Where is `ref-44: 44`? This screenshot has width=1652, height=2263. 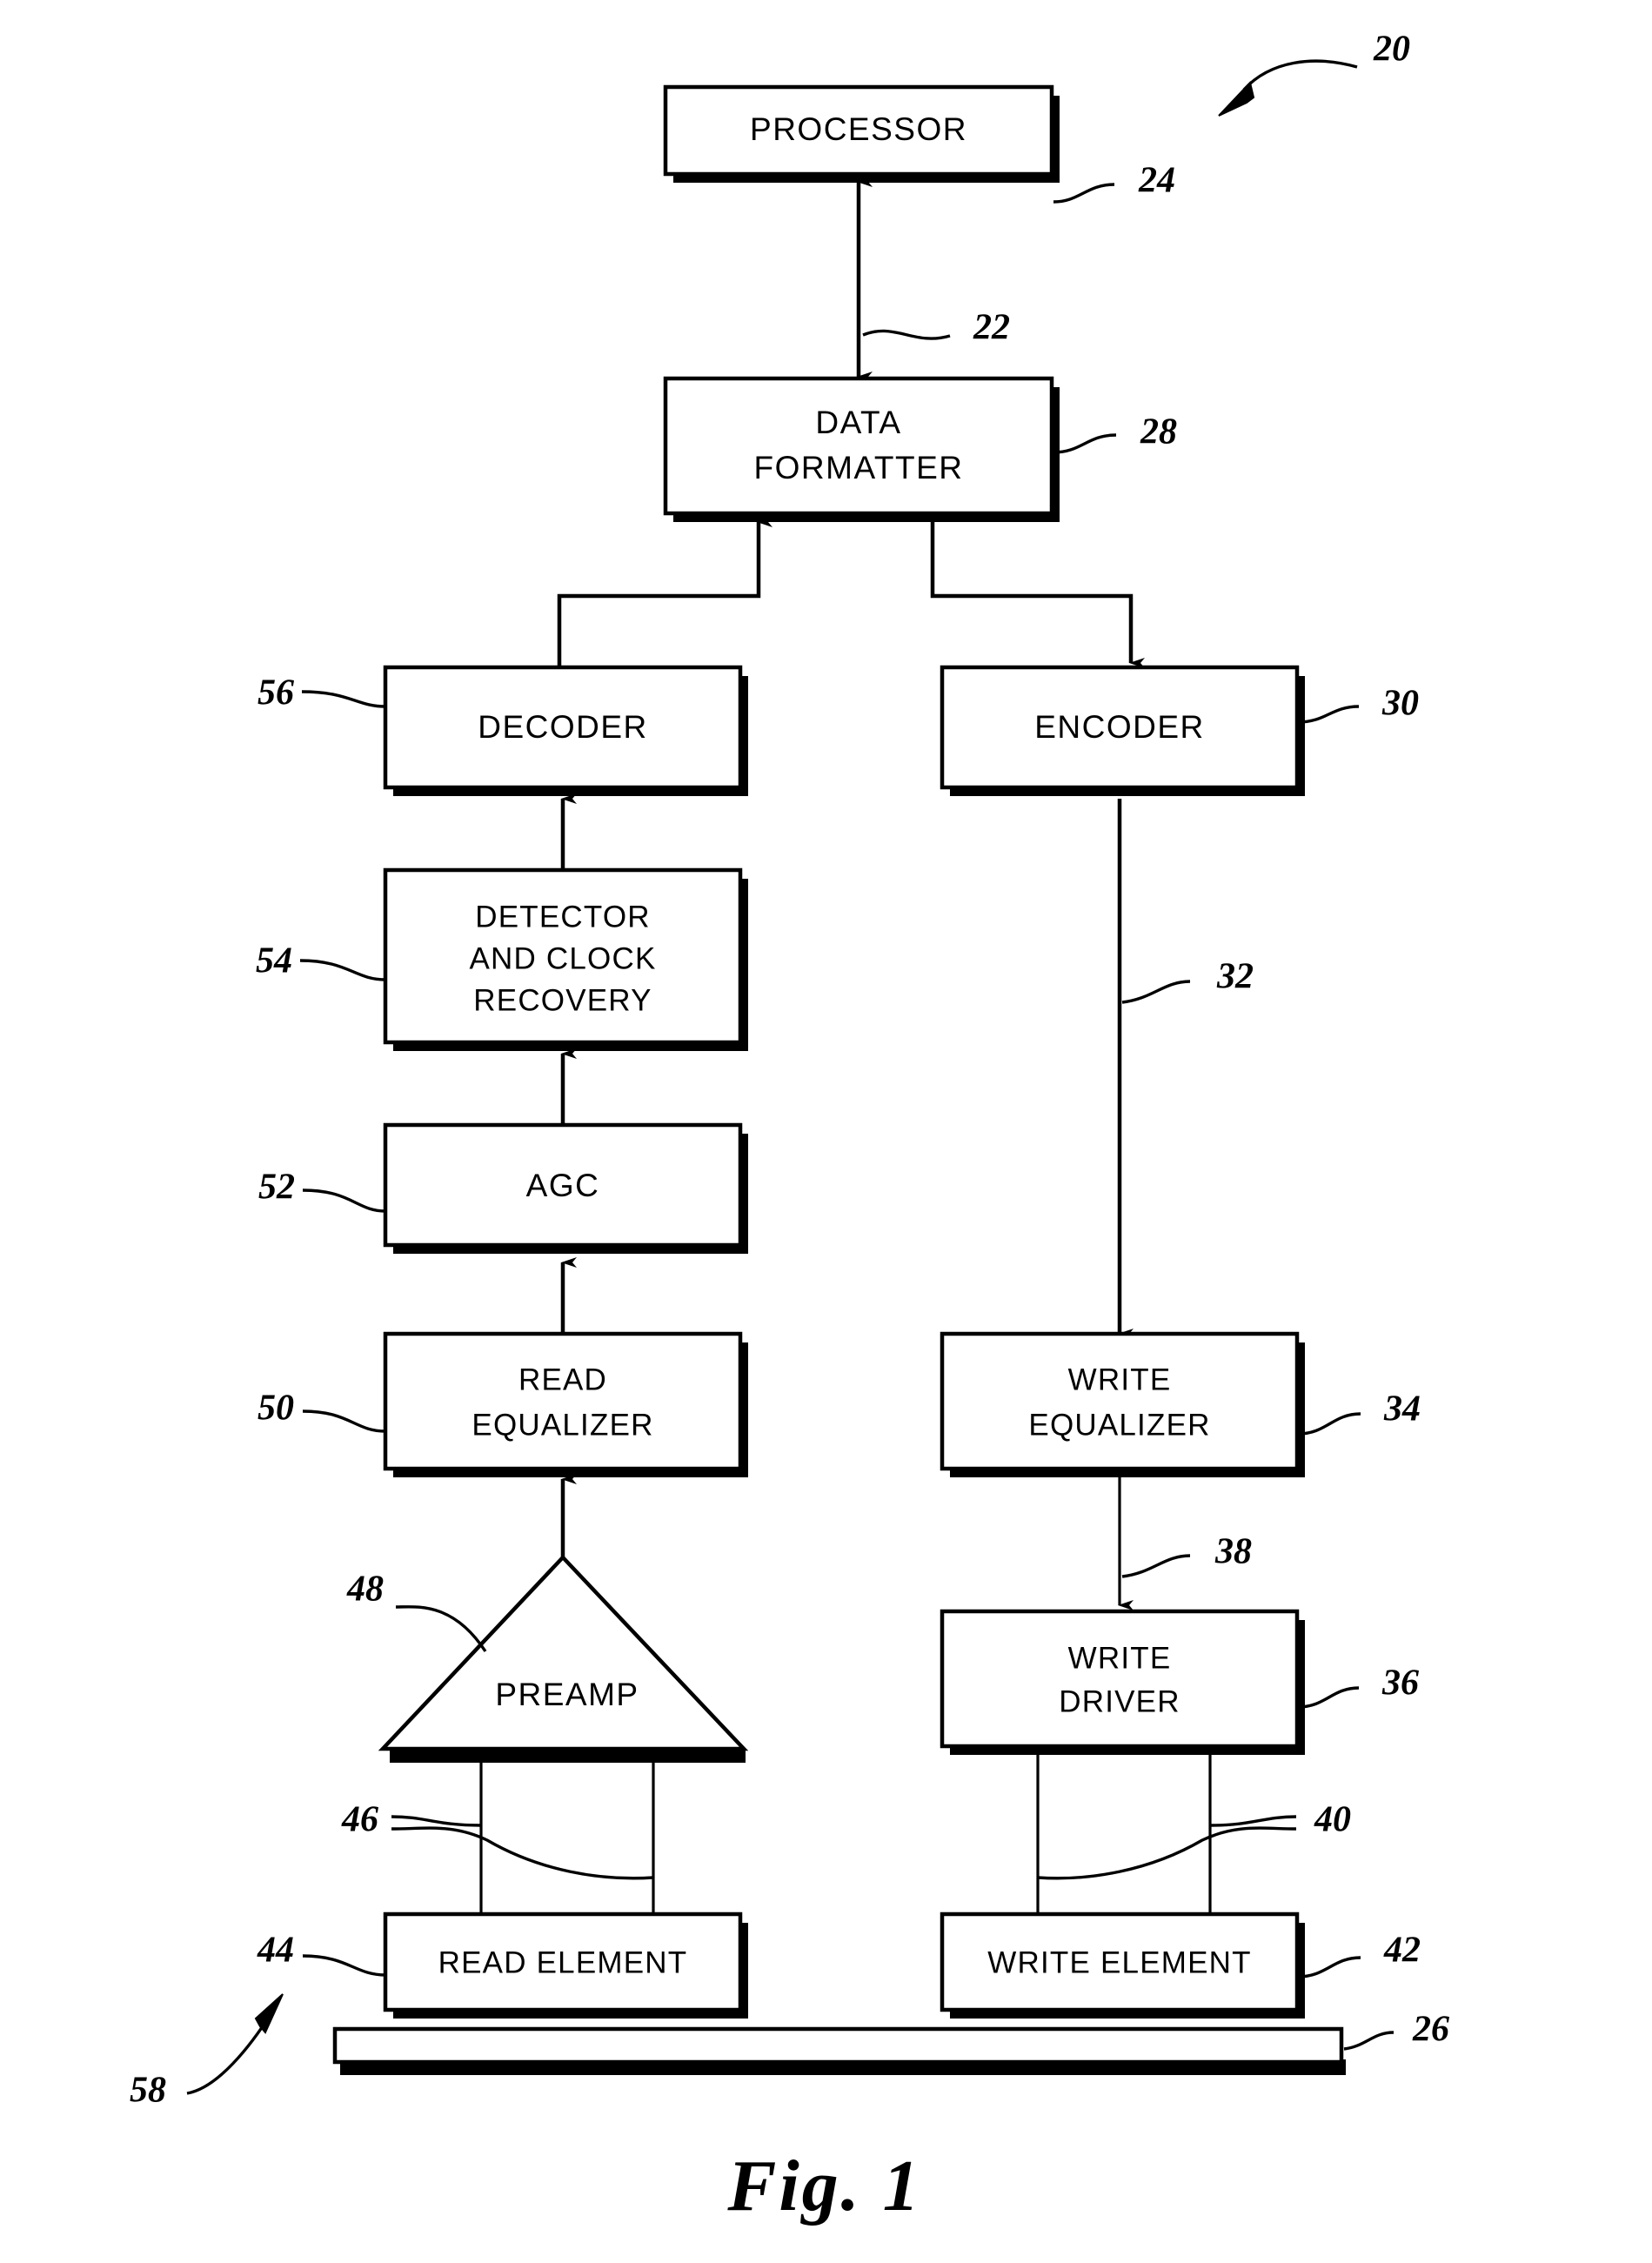 ref-44: 44 is located at coordinates (275, 1951).